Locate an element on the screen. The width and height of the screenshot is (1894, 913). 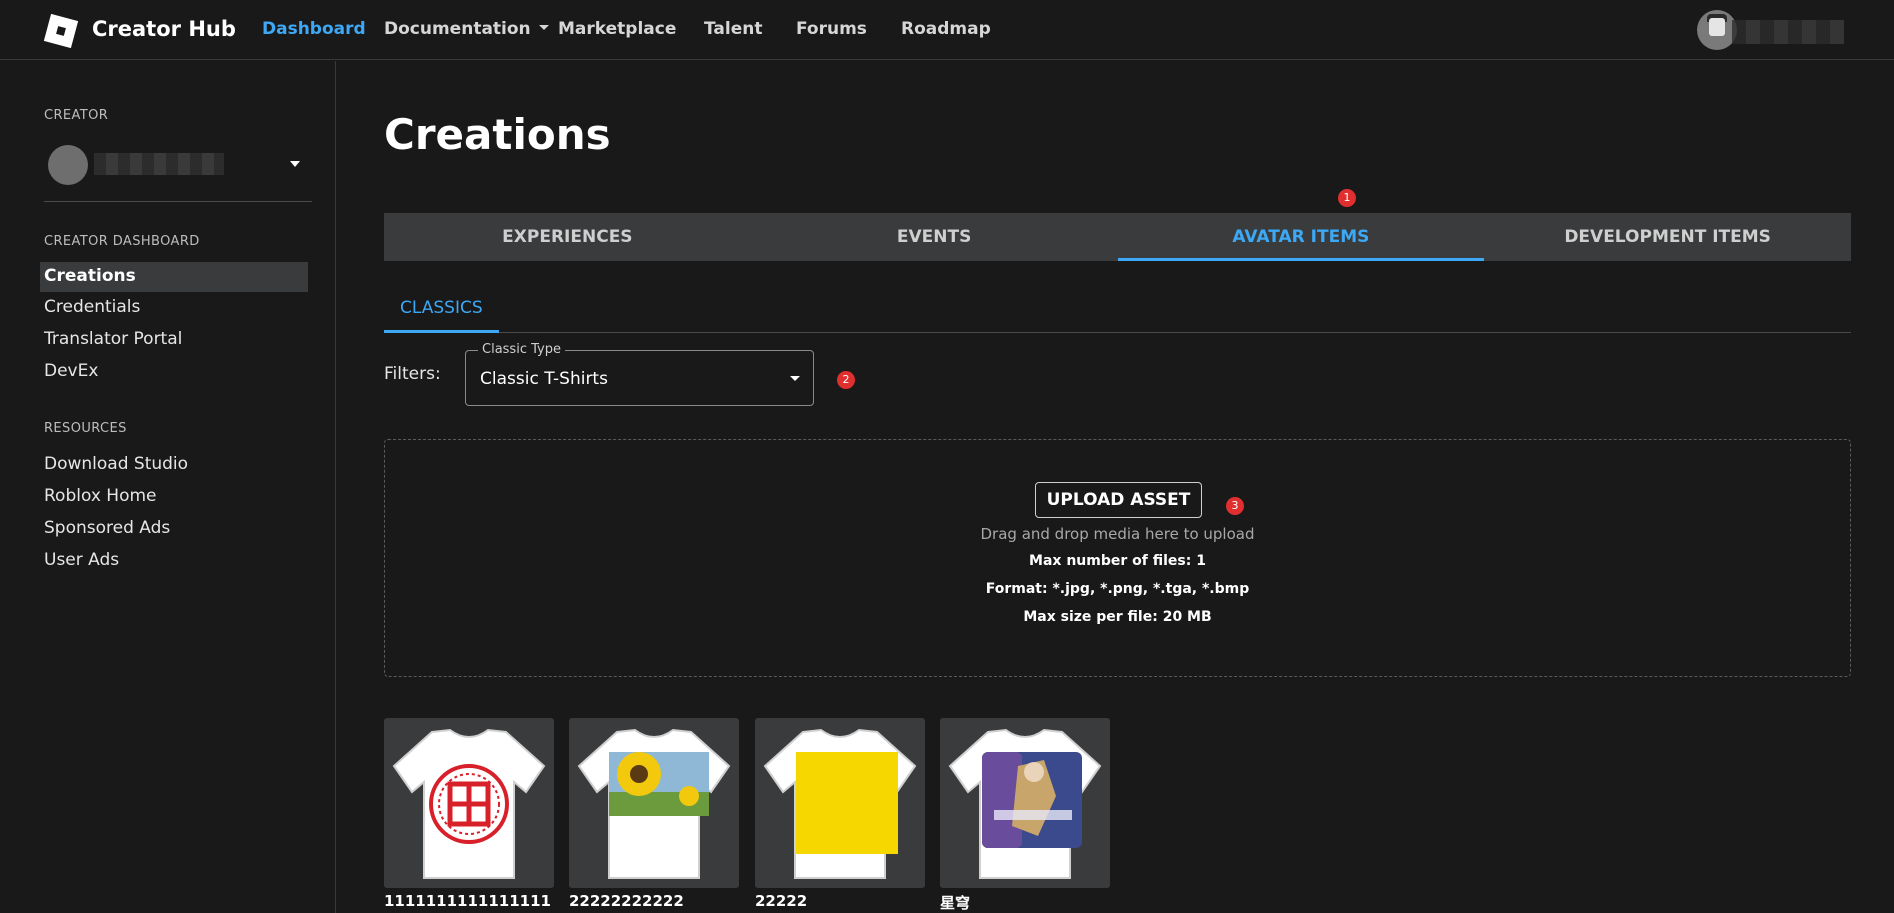
max-files-text: Max number of files: 1 is located at coordinates (1117, 561).